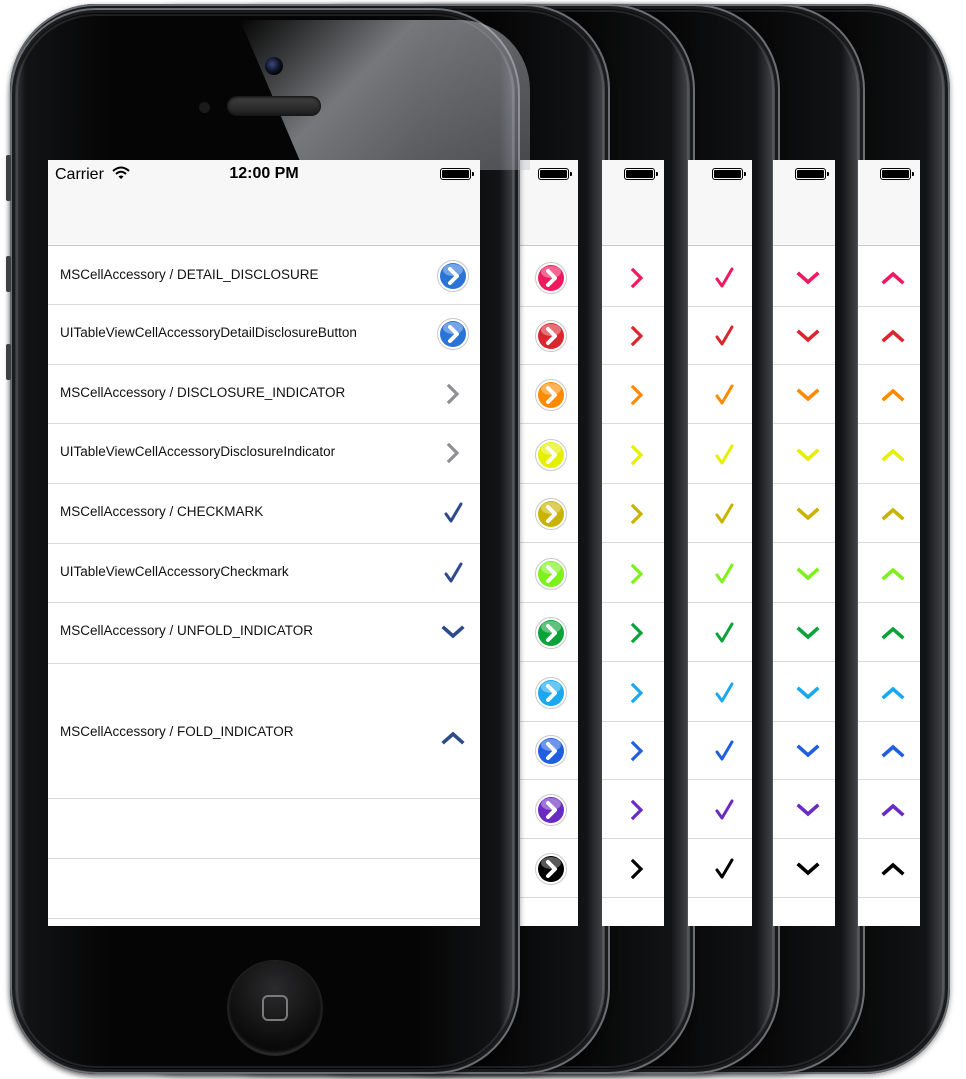 The image size is (966, 1079). What do you see at coordinates (264, 173) in the screenshot?
I see `clock: 12:00 PM` at bounding box center [264, 173].